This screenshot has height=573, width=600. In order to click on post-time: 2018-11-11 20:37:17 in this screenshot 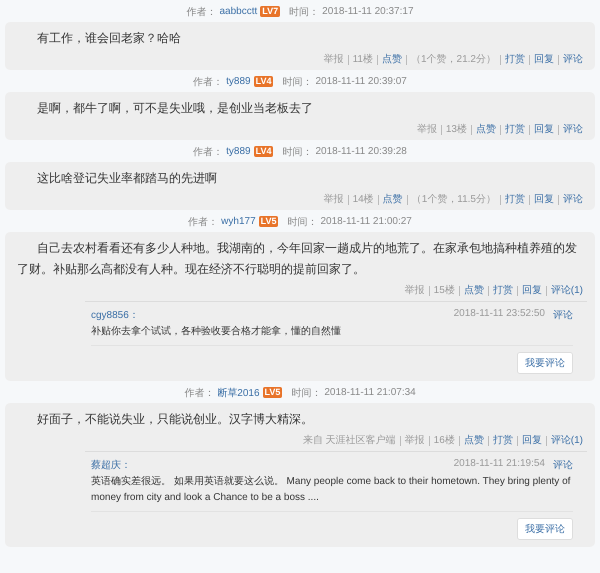, I will do `click(368, 11)`.